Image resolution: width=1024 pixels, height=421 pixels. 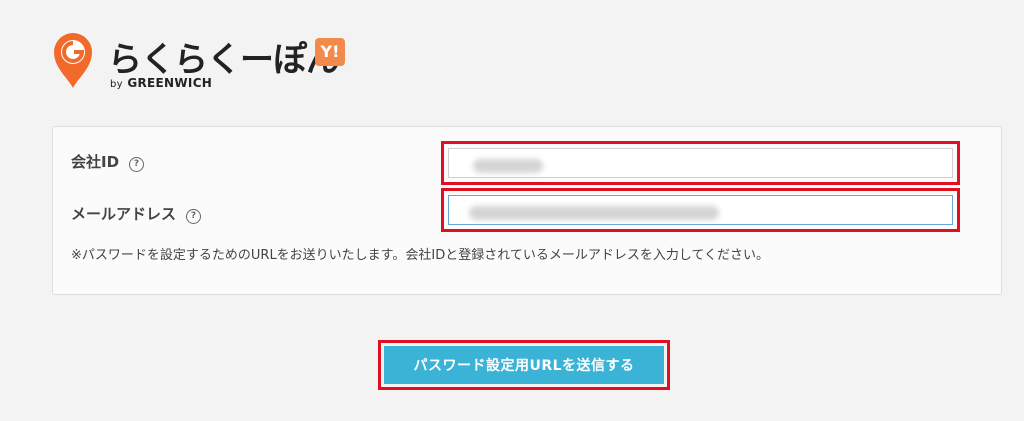 I want to click on send-reset-url-button: パスワード設定用URLを送信する, so click(x=524, y=365).